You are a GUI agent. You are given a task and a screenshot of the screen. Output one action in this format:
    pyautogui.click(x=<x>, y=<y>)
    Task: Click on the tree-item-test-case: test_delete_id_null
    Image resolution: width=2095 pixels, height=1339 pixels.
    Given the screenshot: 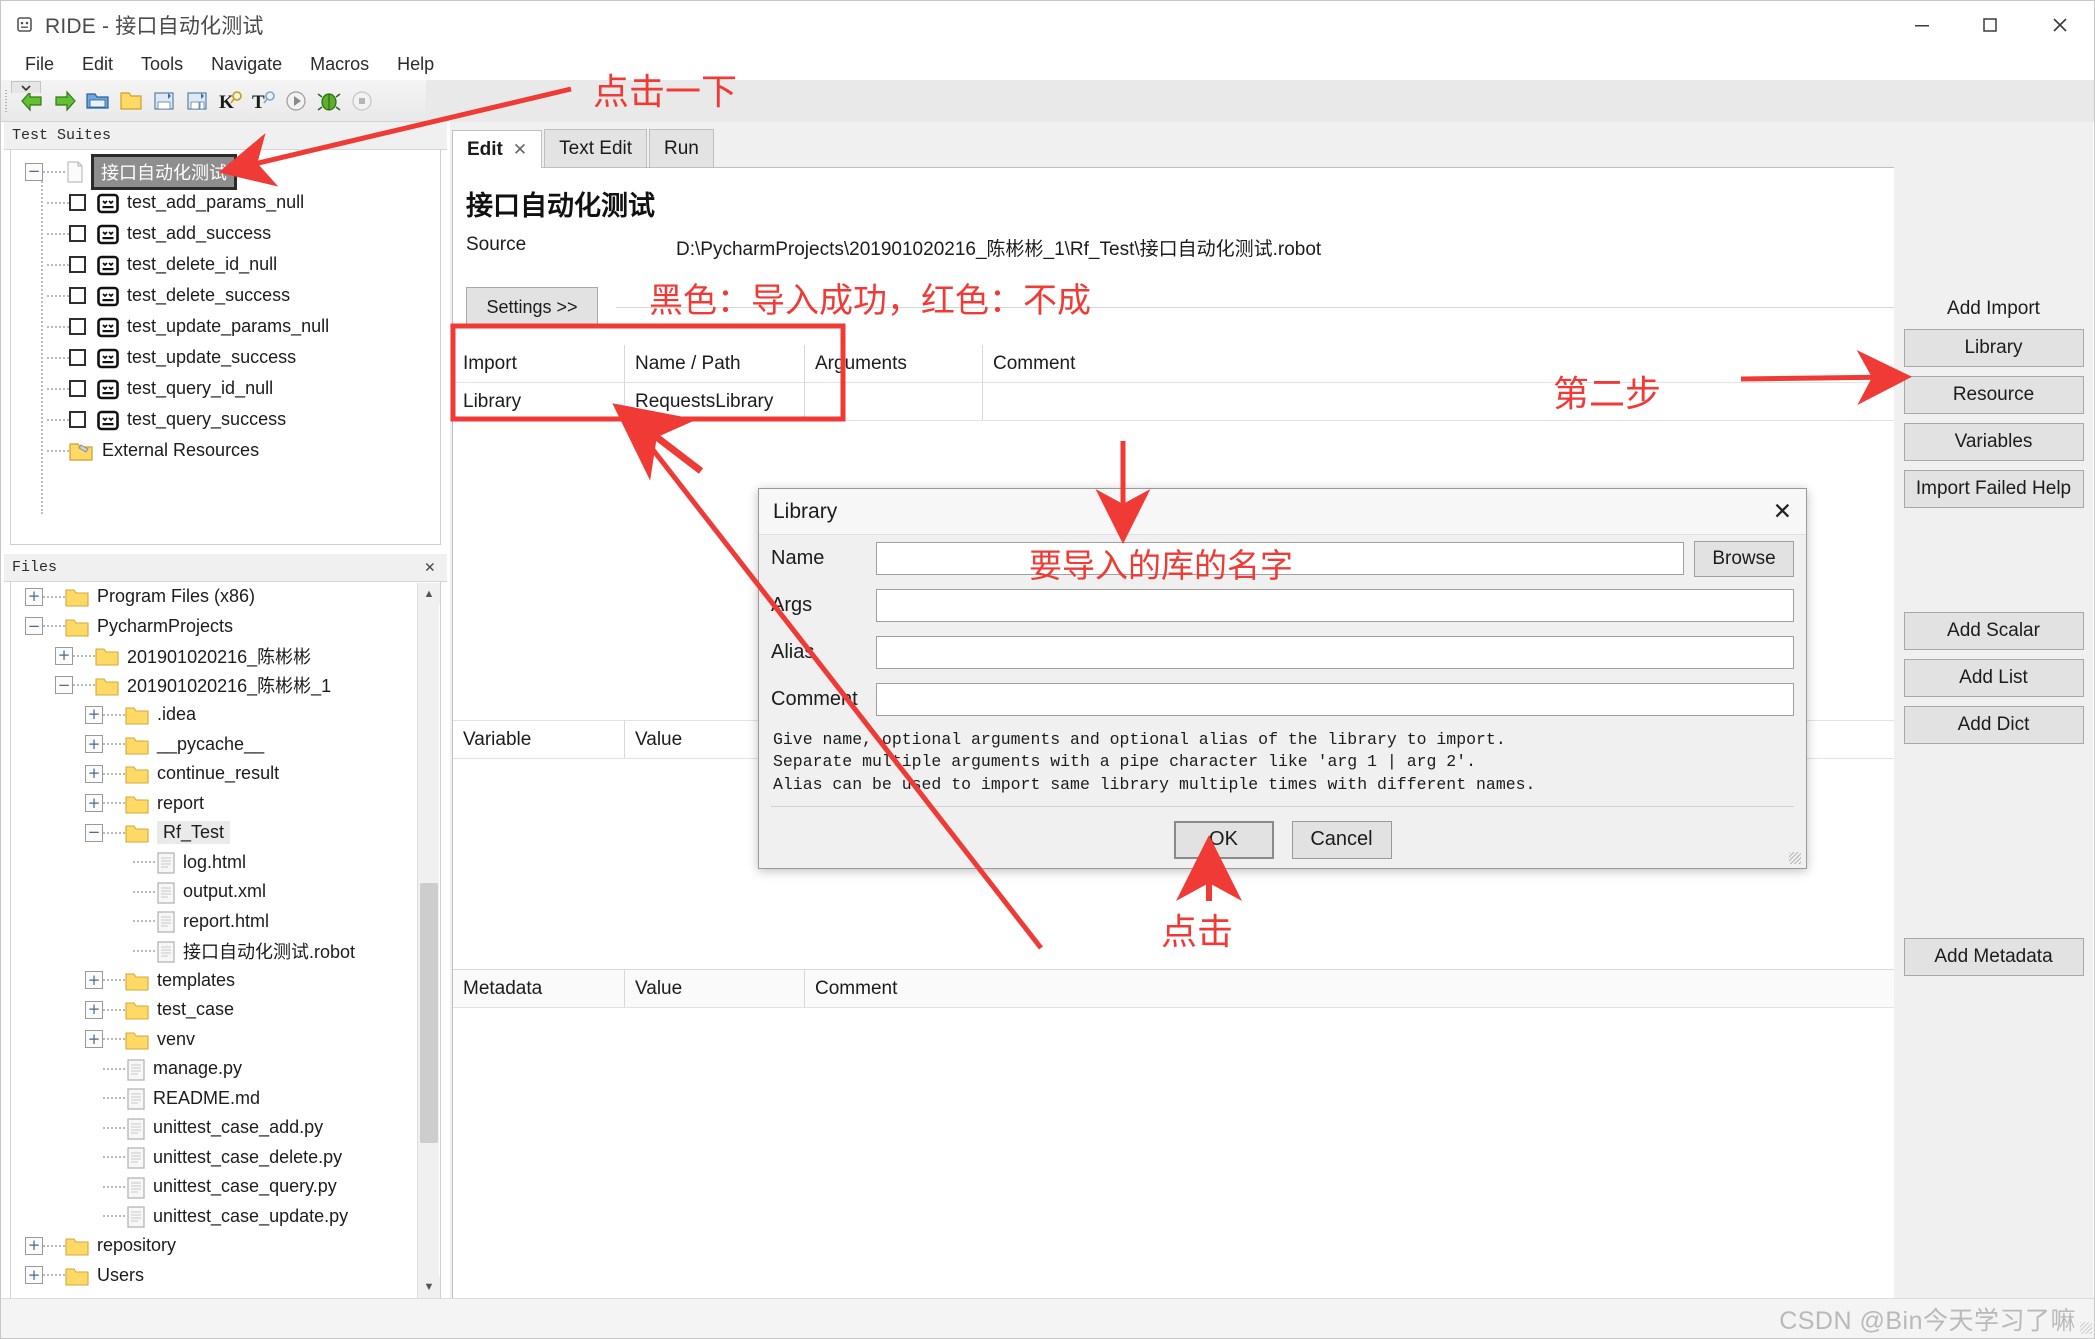 What is the action you would take?
    pyautogui.click(x=225, y=264)
    